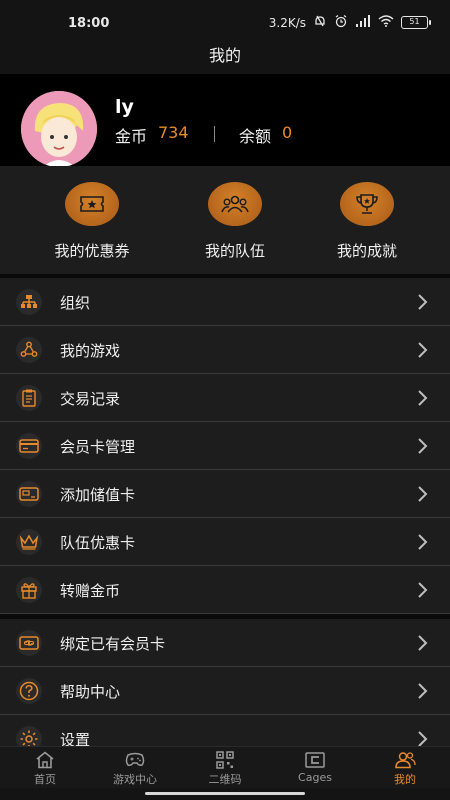 The height and width of the screenshot is (800, 450). What do you see at coordinates (131, 136) in the screenshot?
I see `coins-label: 金币` at bounding box center [131, 136].